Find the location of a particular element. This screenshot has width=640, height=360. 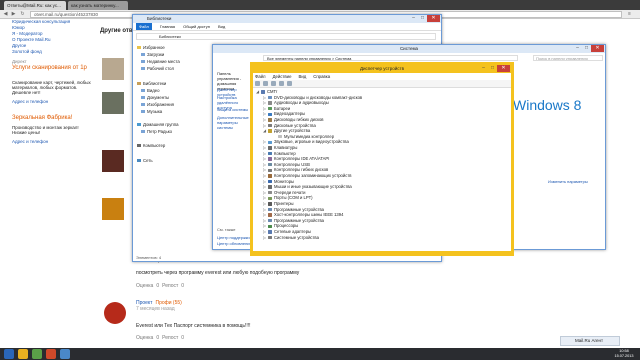

scan-icon is located at coordinates (289, 83).